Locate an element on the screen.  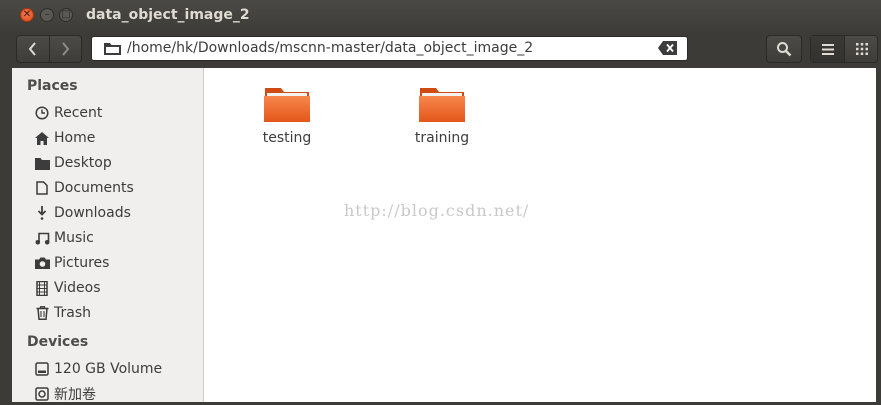
sidebar-item-recent: Recent is located at coordinates (68, 113).